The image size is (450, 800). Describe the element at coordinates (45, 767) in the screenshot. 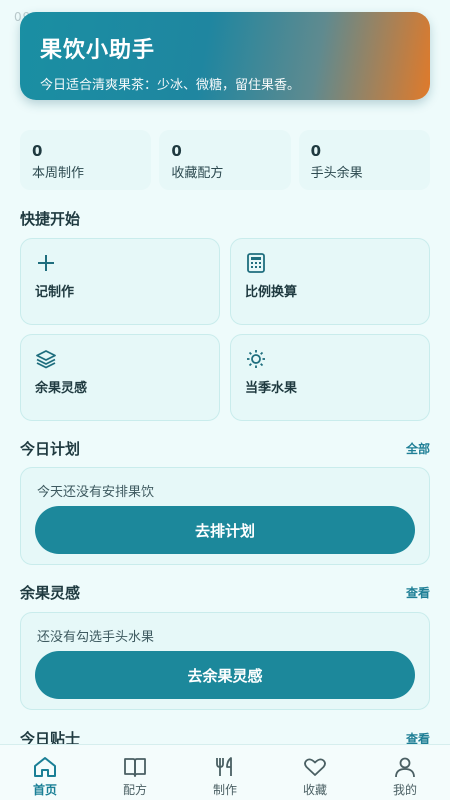

I see `home-icon` at that location.